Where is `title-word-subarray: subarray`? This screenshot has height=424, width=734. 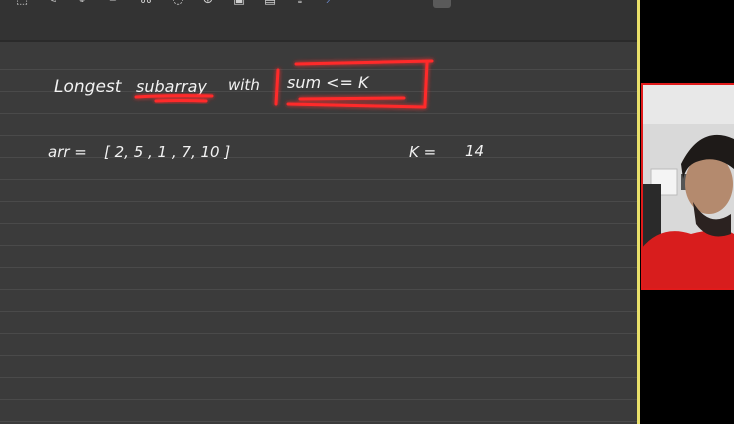 title-word-subarray: subarray is located at coordinates (171, 86).